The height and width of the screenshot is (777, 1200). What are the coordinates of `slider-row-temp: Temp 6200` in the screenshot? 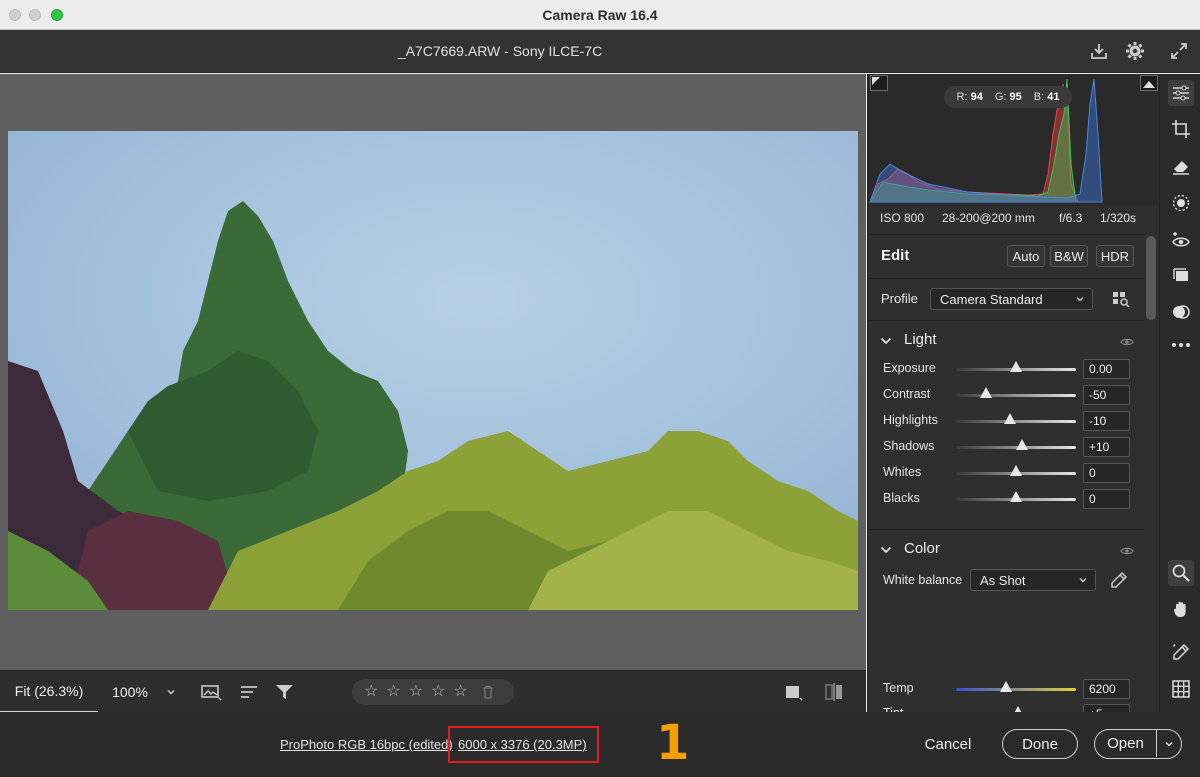 It's located at (1006, 689).